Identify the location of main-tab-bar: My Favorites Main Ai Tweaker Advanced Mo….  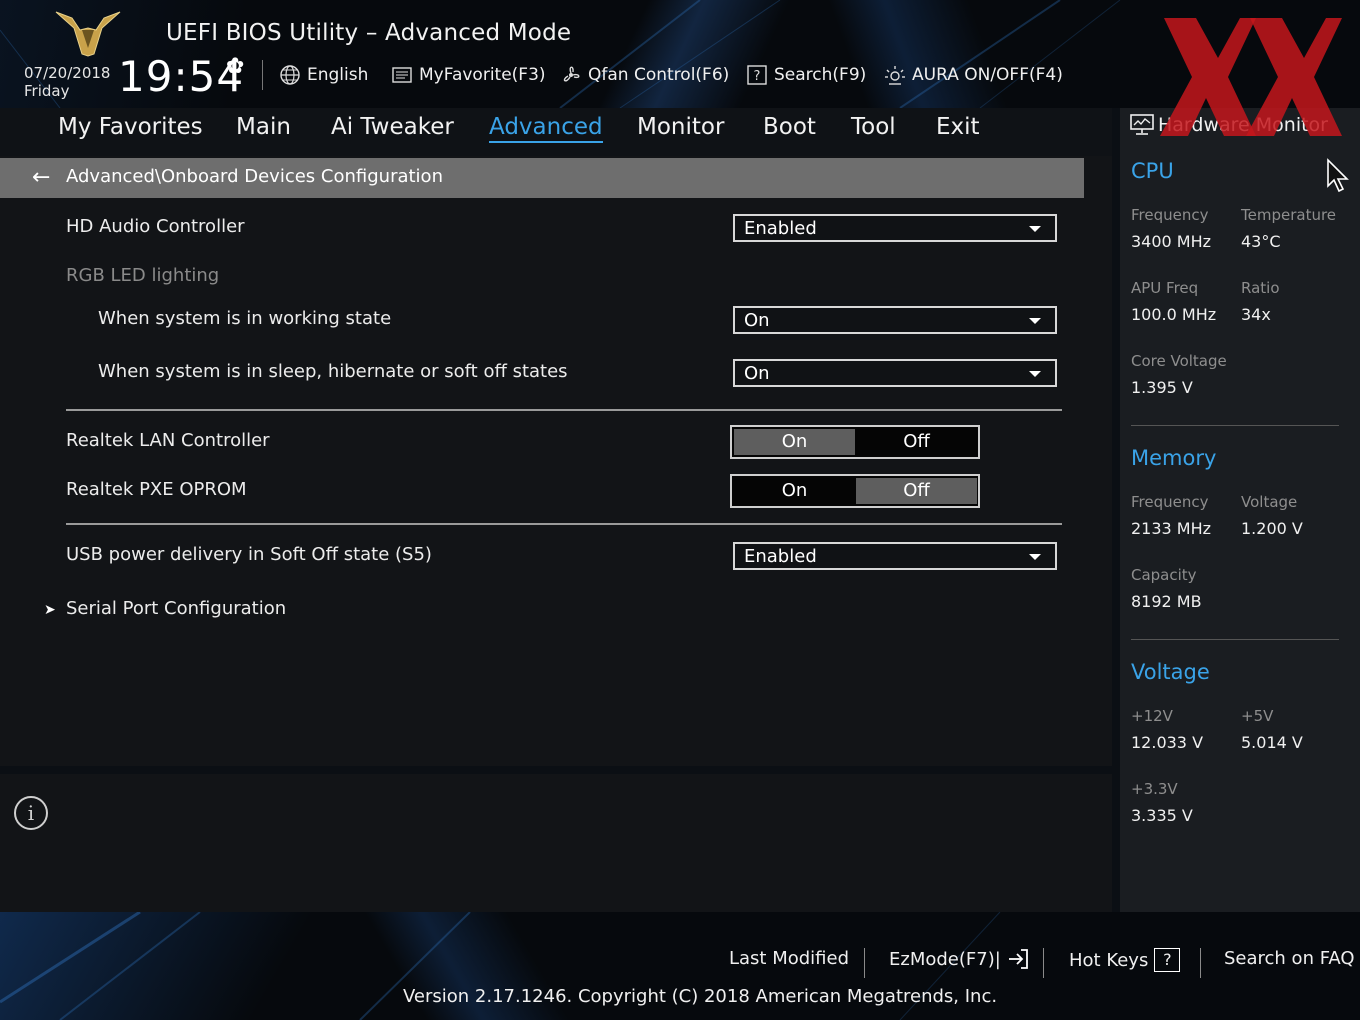
(556, 132).